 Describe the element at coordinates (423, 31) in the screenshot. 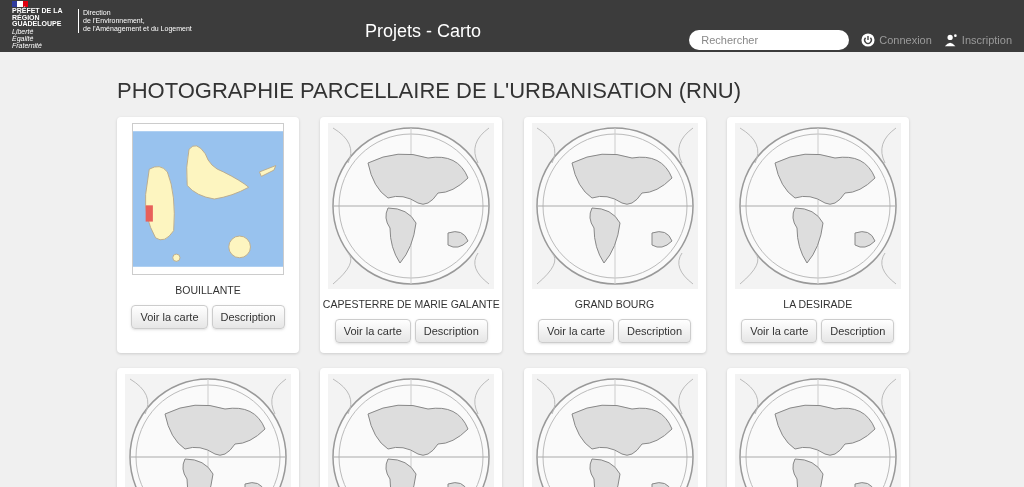

I see `site-title: Projets - Carto` at that location.